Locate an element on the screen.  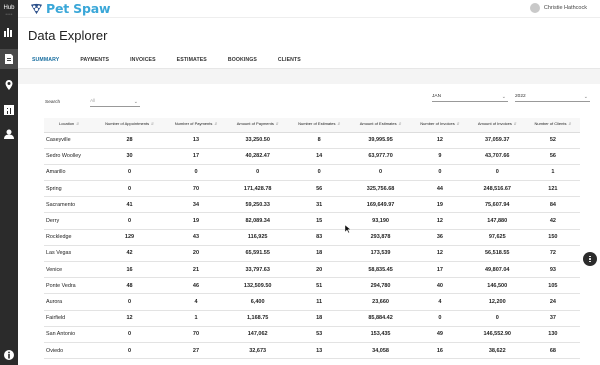
value-cell: 72 is located at coordinates (552, 254).